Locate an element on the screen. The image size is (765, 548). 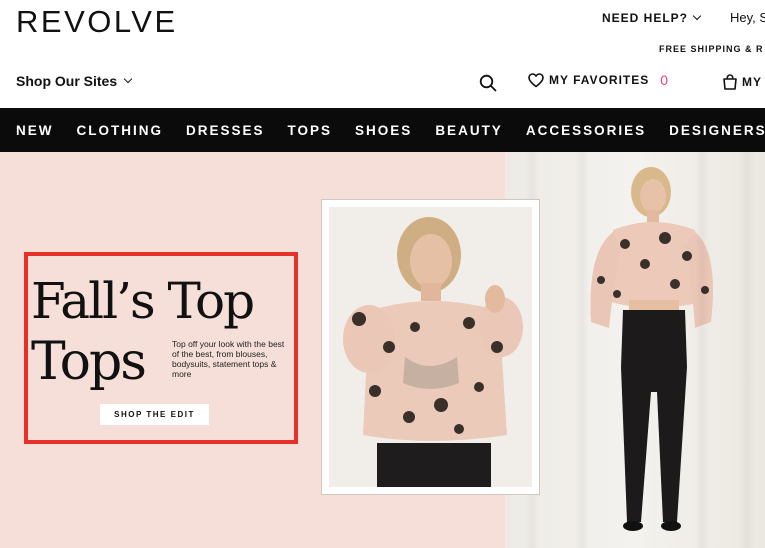
free-shipping-banner: FREE SHIPPING & R is located at coordinates (711, 49).